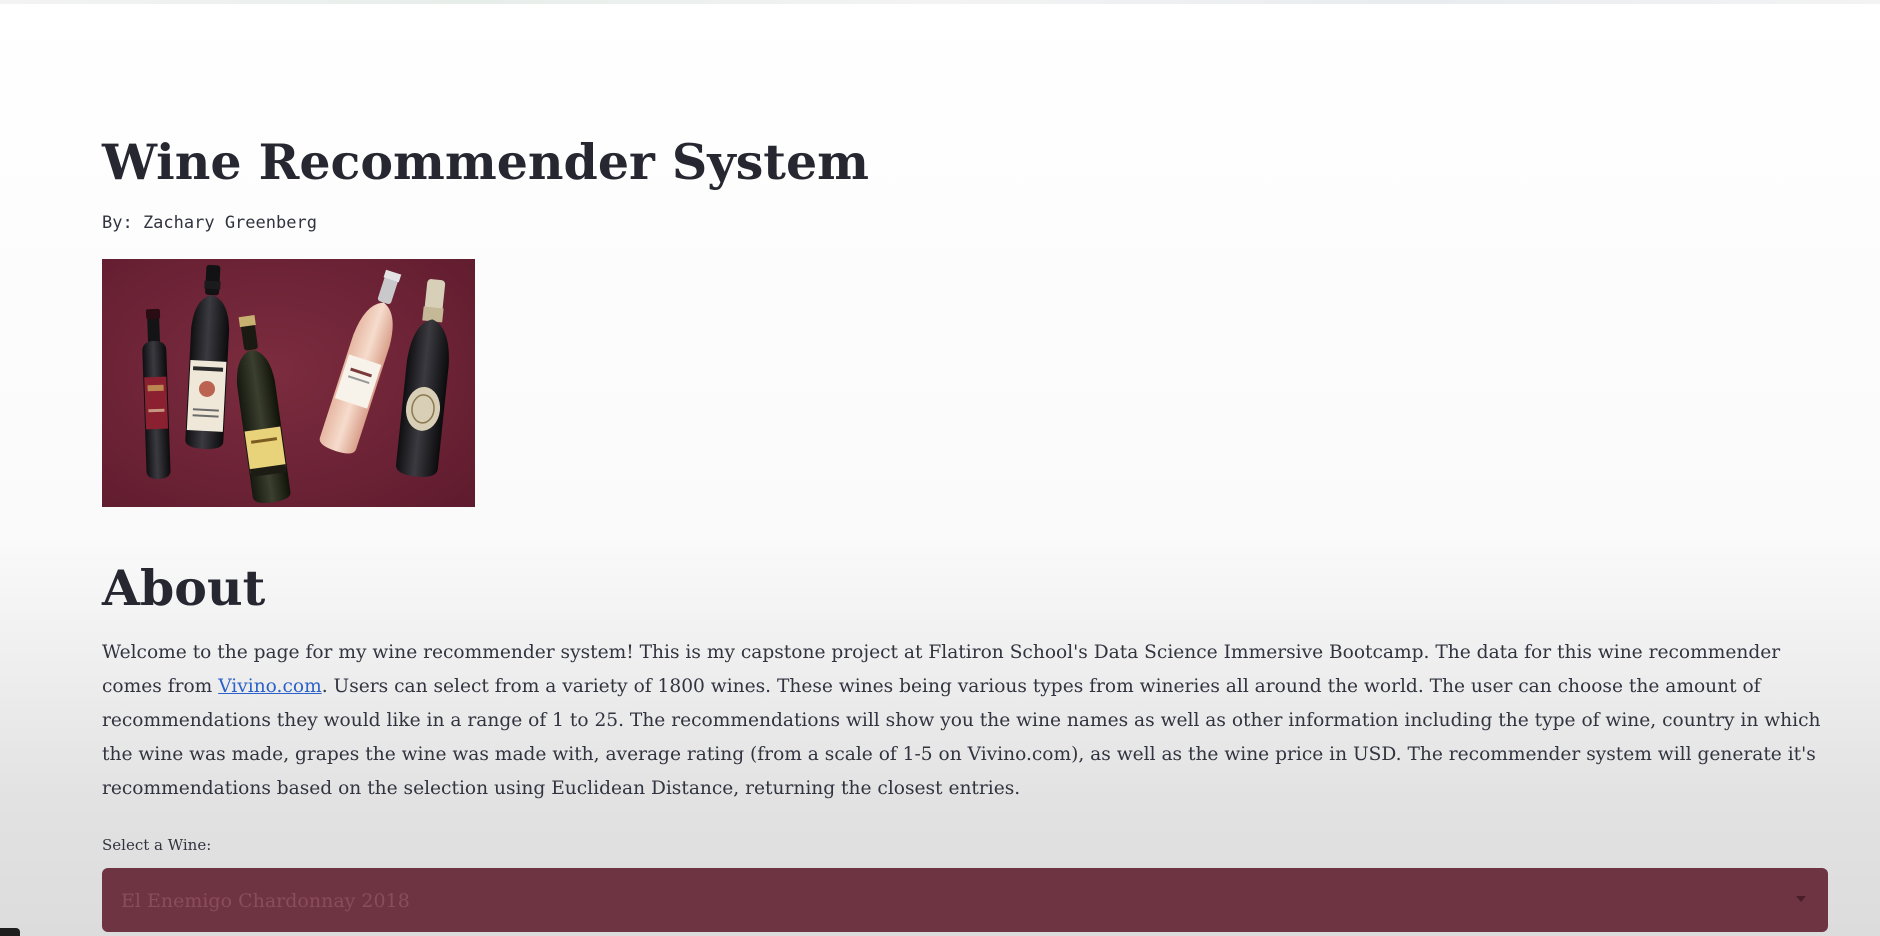 This screenshot has width=1880, height=936. What do you see at coordinates (10, 932) in the screenshot?
I see `corner-indicator` at bounding box center [10, 932].